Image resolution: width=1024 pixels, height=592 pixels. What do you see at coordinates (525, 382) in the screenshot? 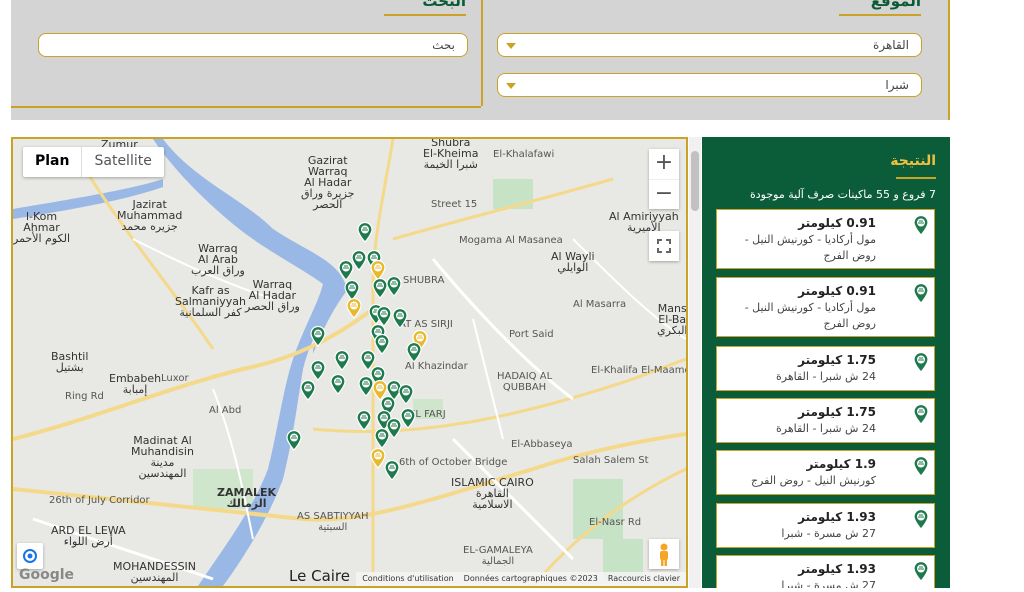
I see `label-hadaiq: HADAIQ AL QUBBAH` at bounding box center [525, 382].